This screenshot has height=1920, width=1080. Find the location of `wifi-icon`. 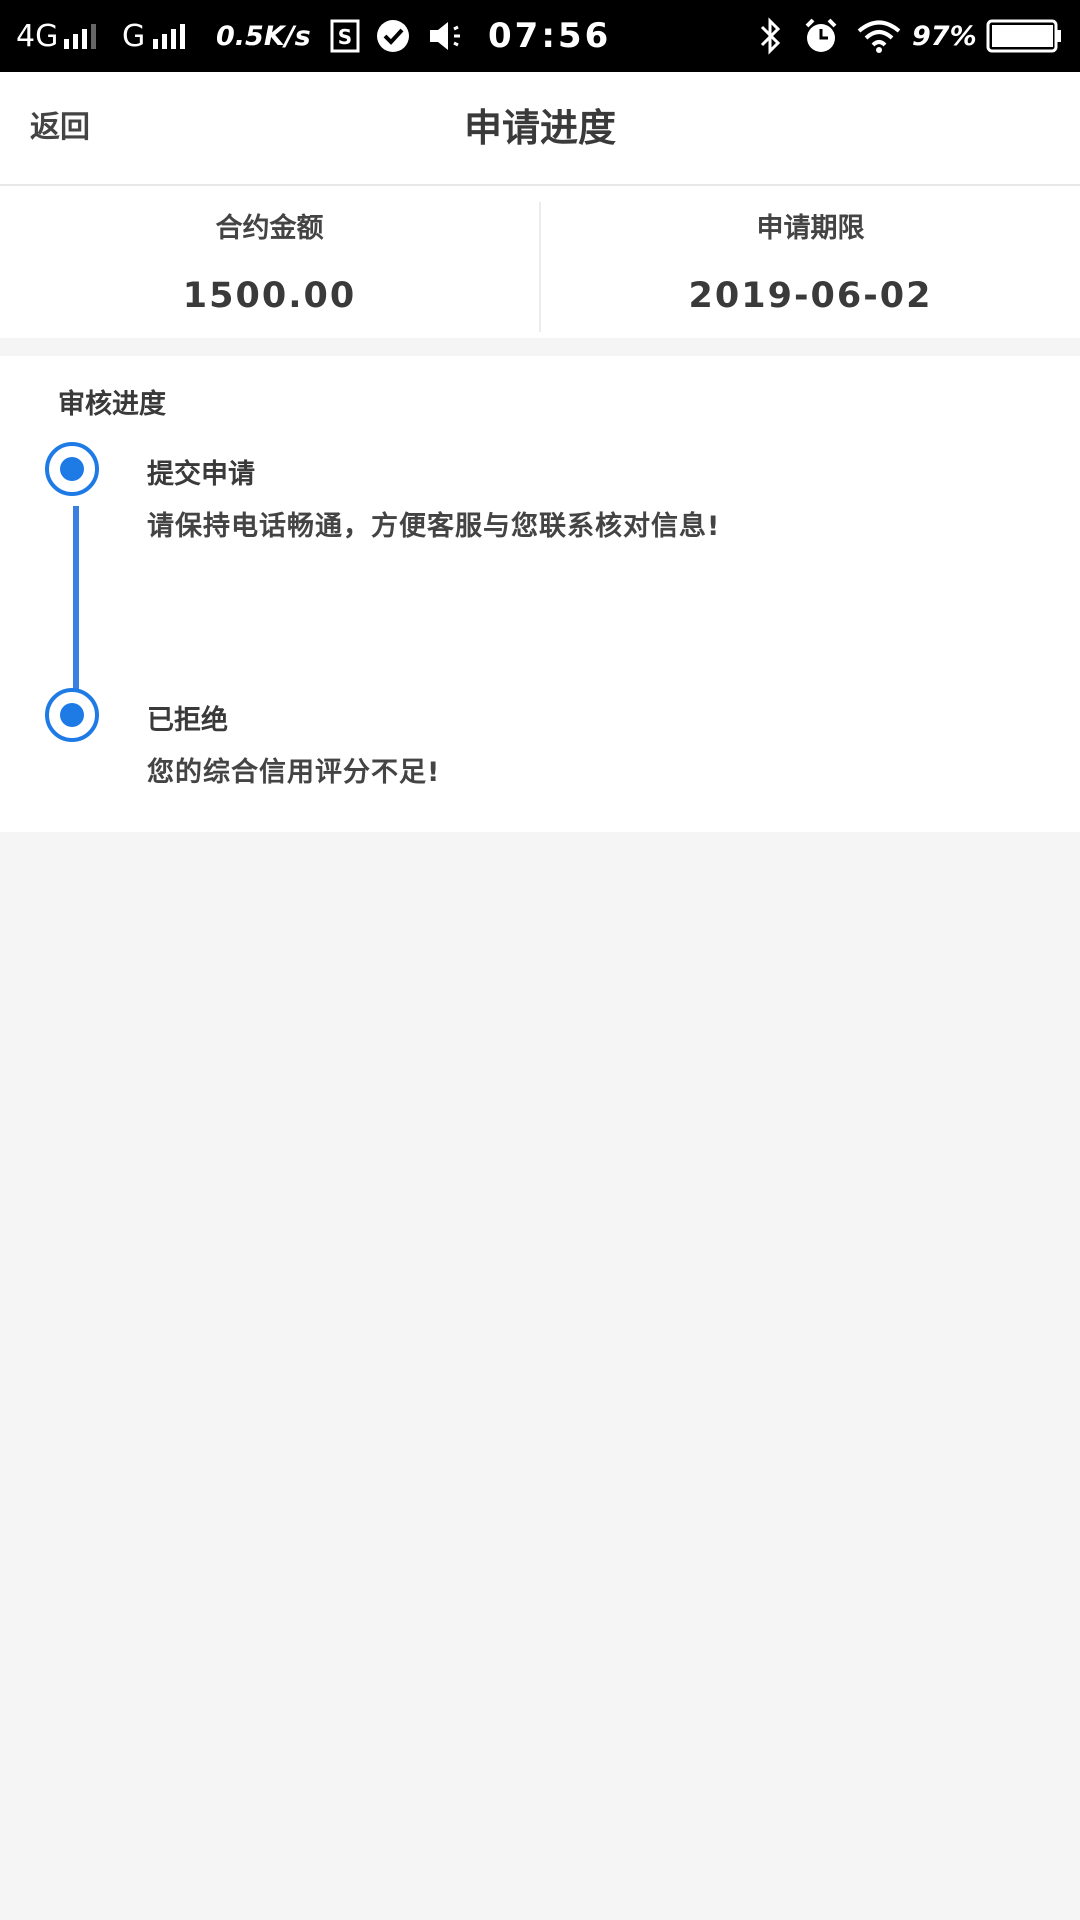

wifi-icon is located at coordinates (879, 36).